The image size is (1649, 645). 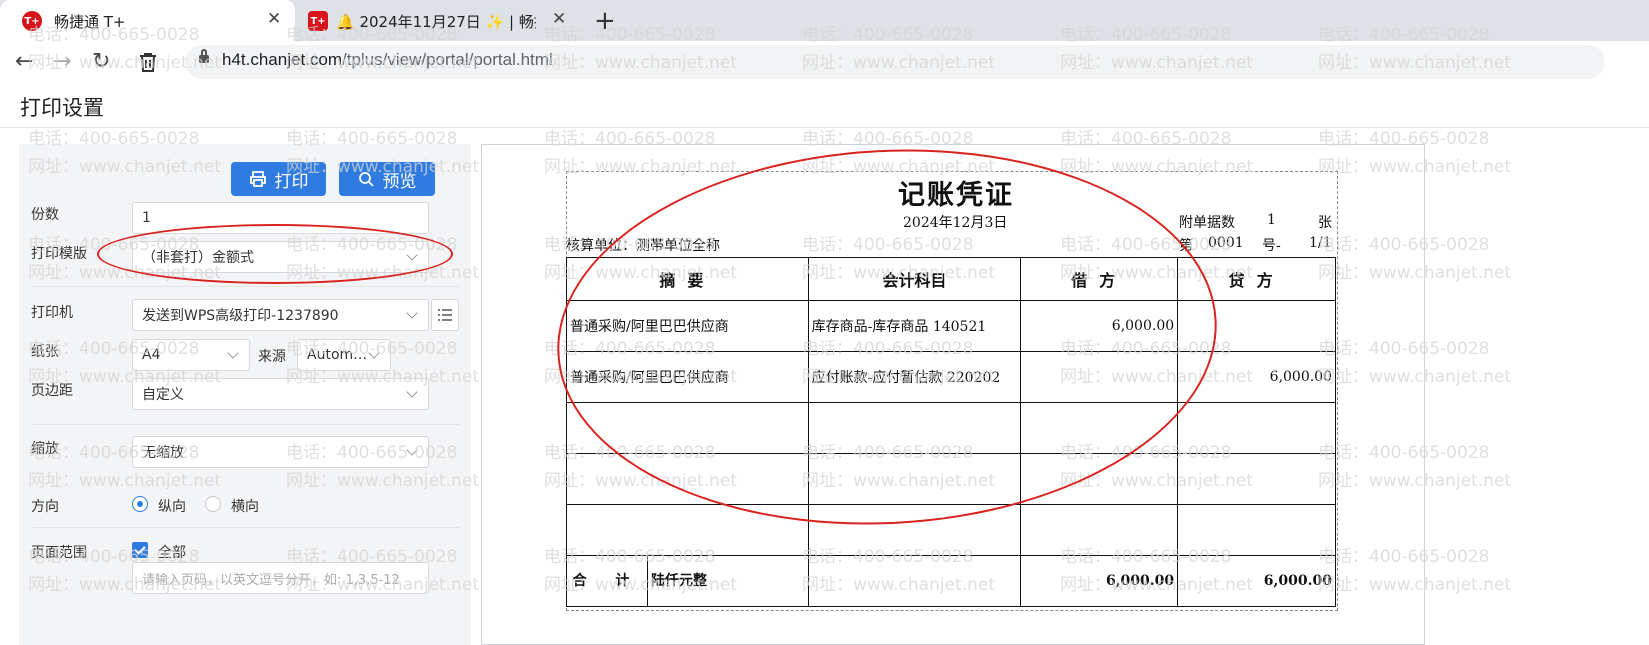 I want to click on debit-cell: 6,000.00, so click(x=1099, y=326).